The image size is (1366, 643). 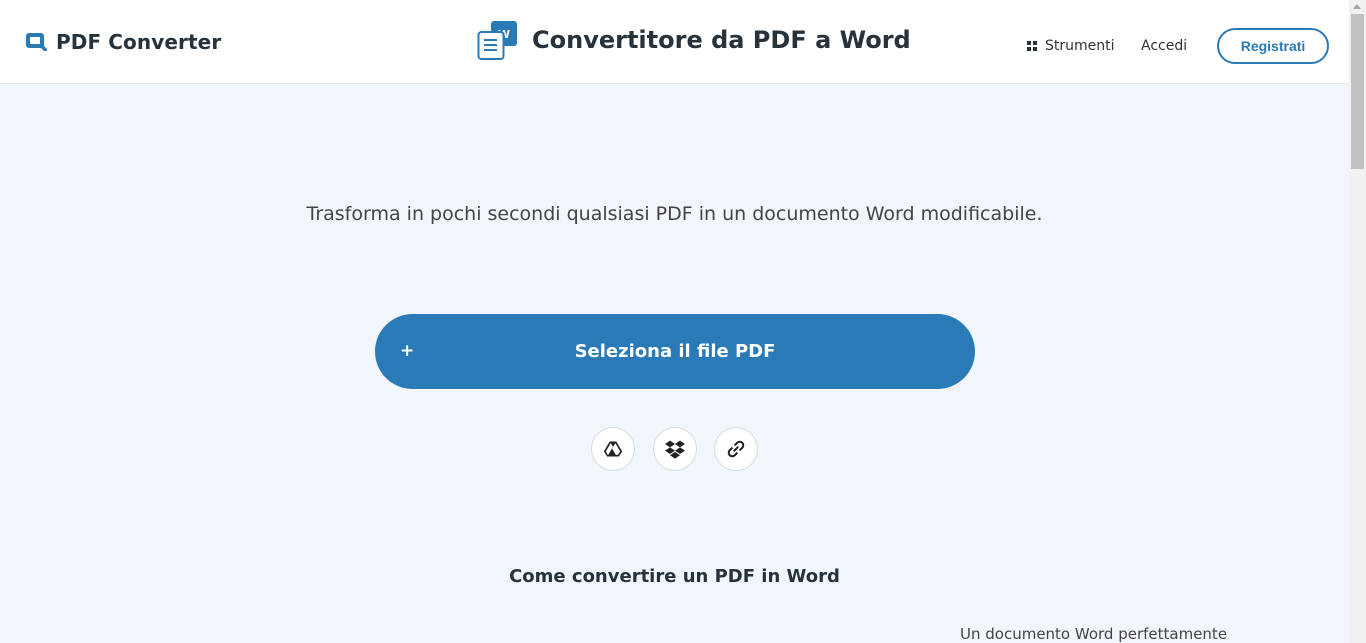 I want to click on select-pdf-label: Seleziona il file PDF, so click(x=675, y=351).